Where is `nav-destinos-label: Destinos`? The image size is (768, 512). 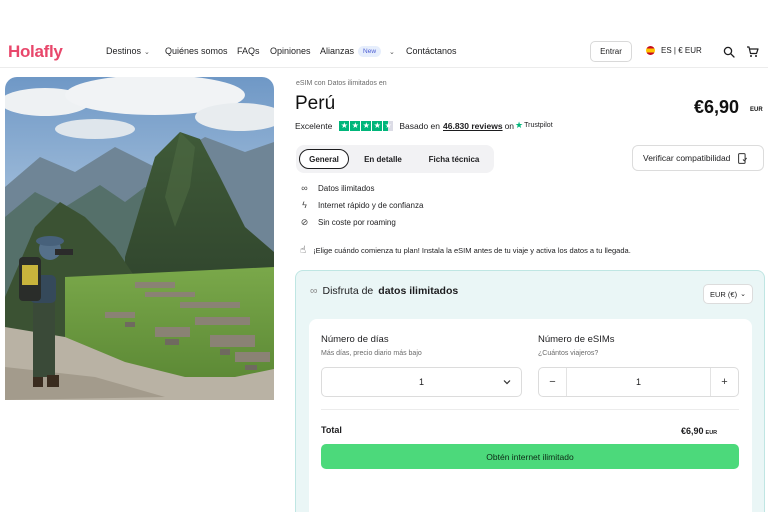
nav-destinos-label: Destinos is located at coordinates (124, 51).